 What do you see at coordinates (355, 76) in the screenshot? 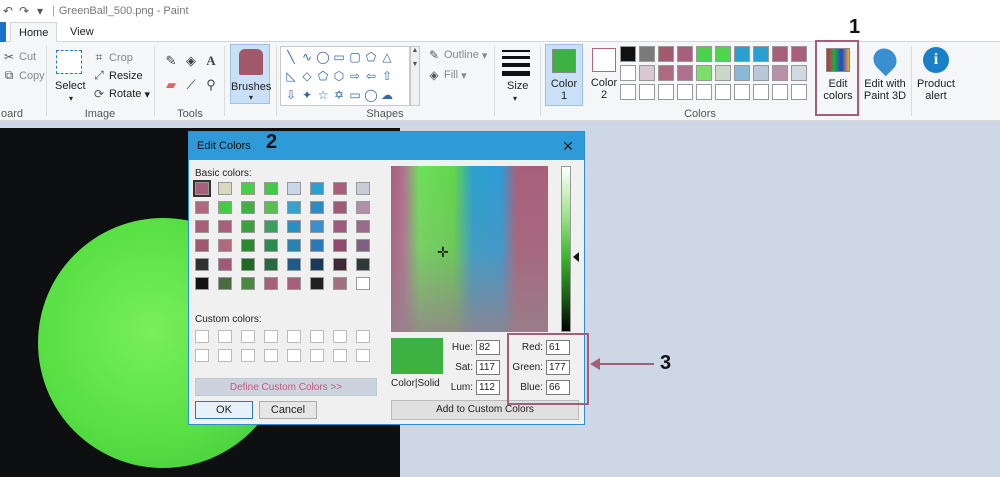
I see `right-arrow-shape-icon: ⇨` at bounding box center [355, 76].